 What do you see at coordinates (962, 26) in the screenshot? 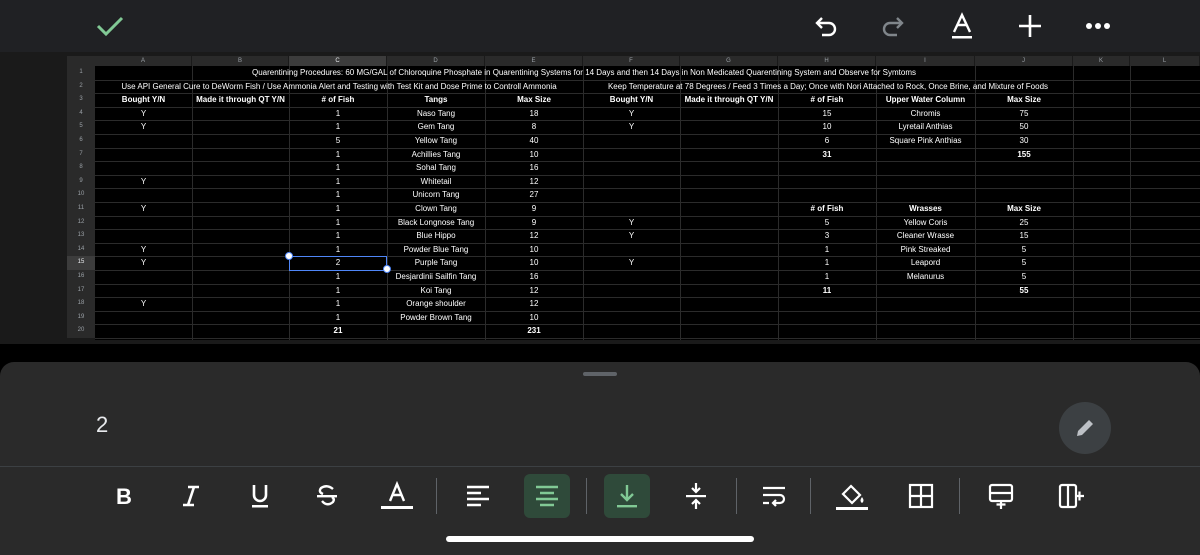
I see `text-format-icon` at bounding box center [962, 26].